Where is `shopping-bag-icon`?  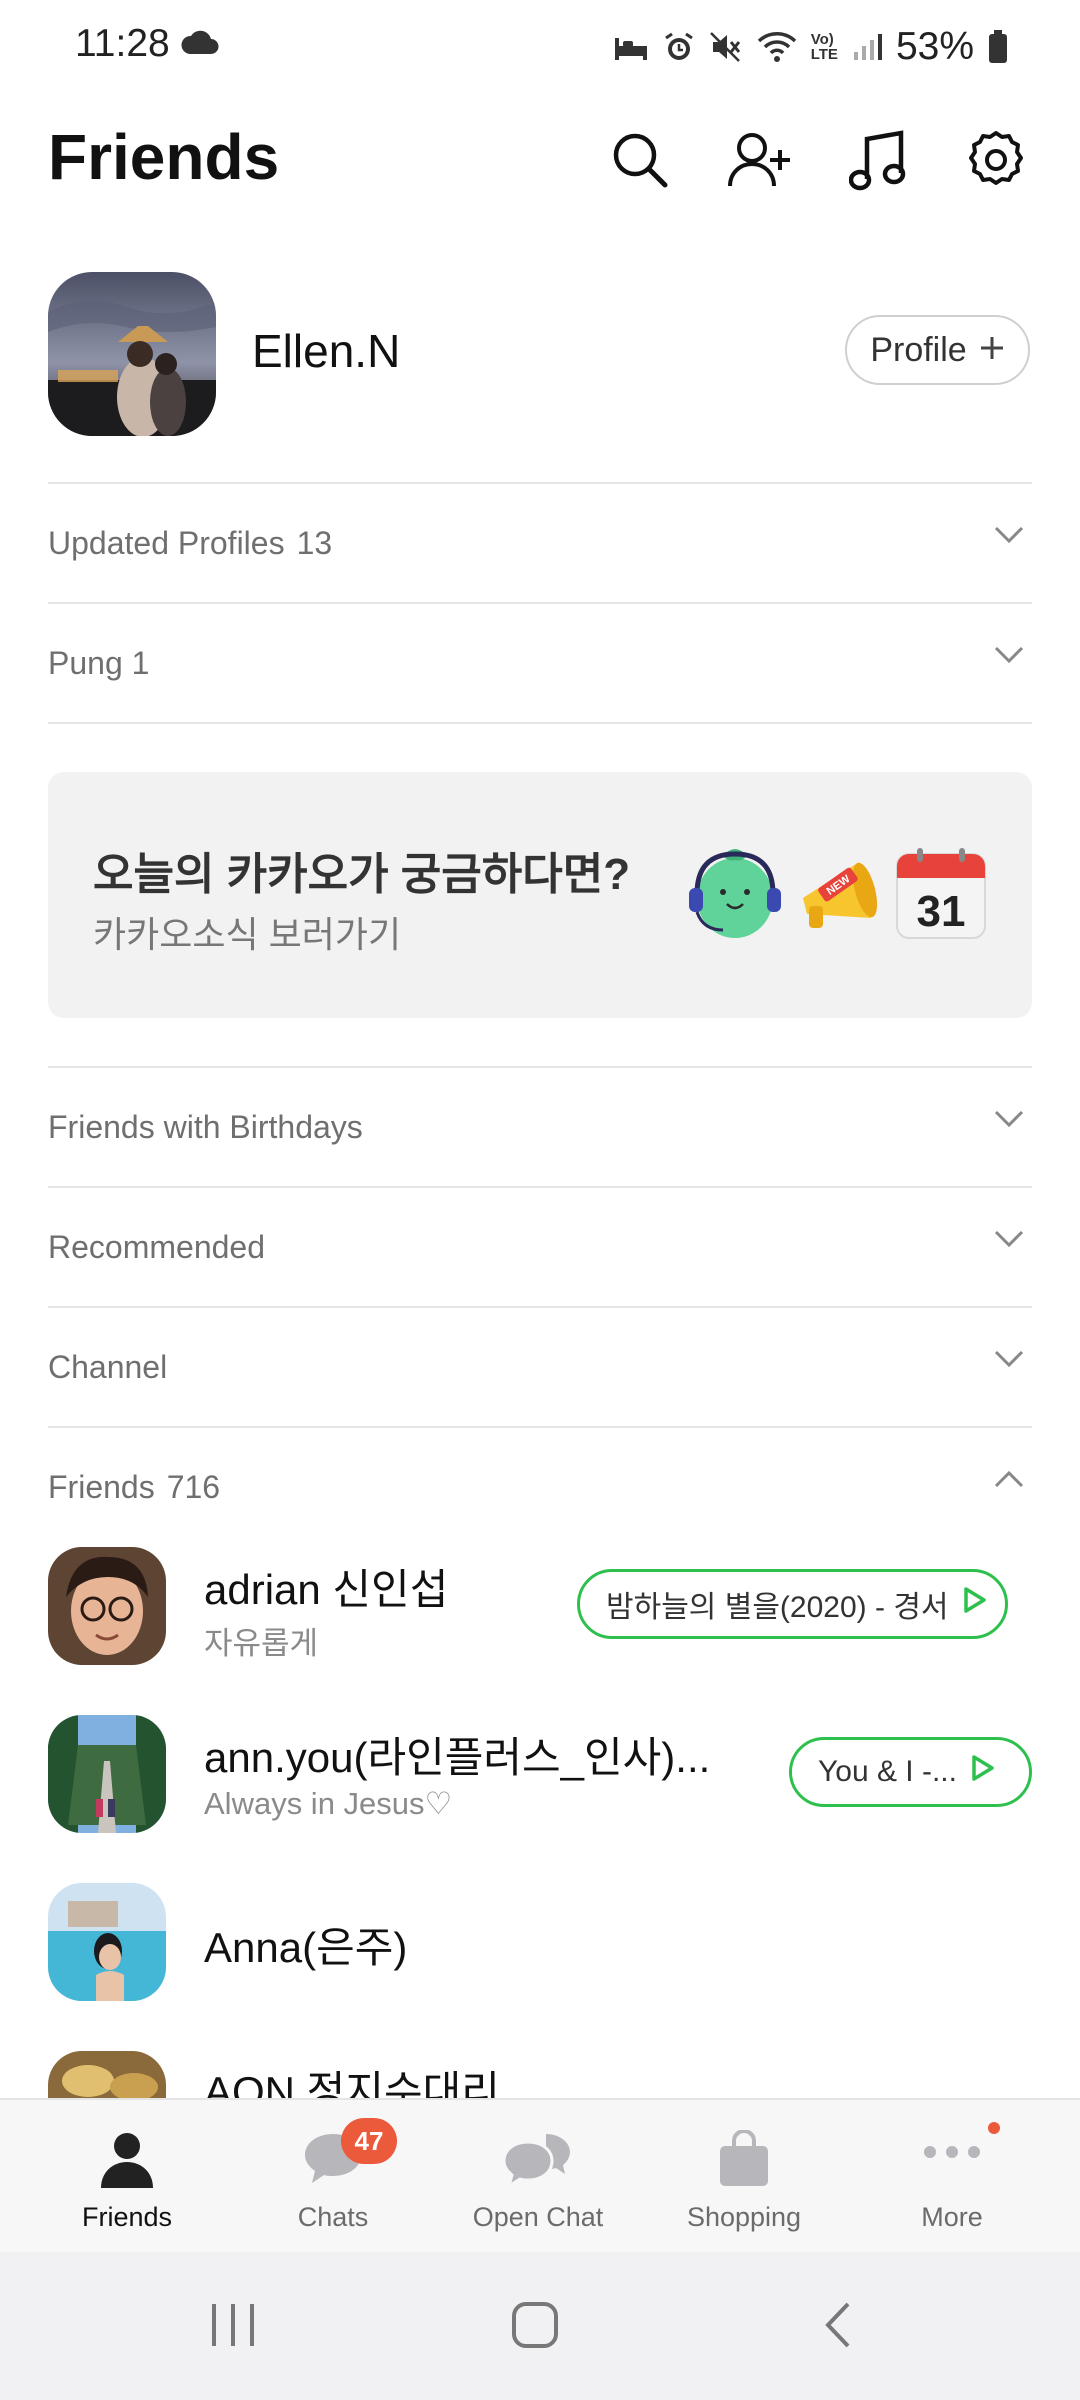
shopping-bag-icon is located at coordinates (744, 2161).